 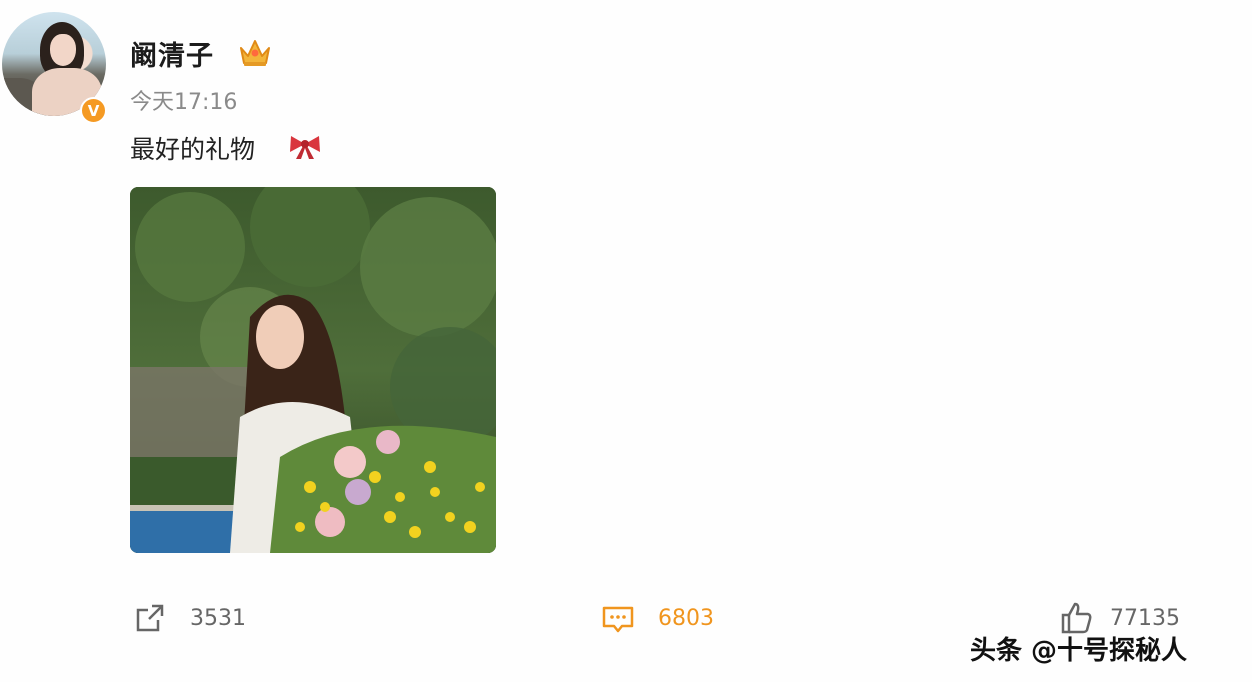 What do you see at coordinates (193, 149) in the screenshot?
I see `post-text: 最好的礼物` at bounding box center [193, 149].